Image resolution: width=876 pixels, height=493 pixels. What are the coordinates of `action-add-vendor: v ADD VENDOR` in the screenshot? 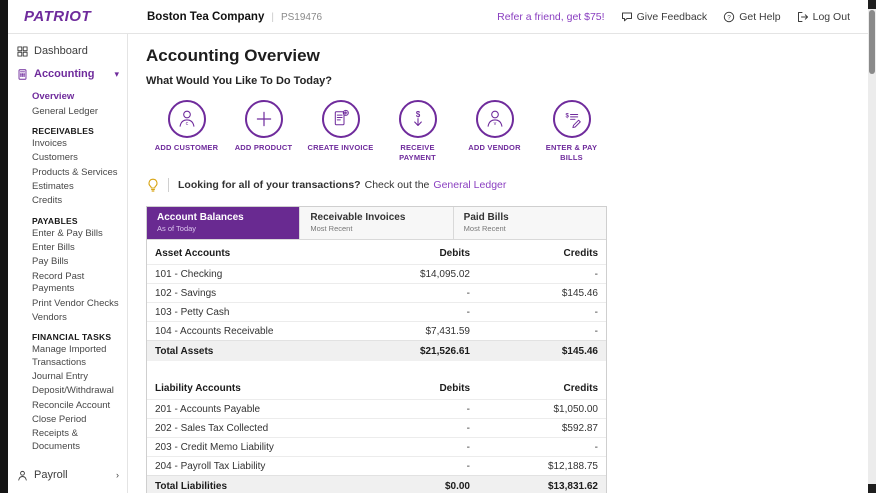 It's located at (494, 131).